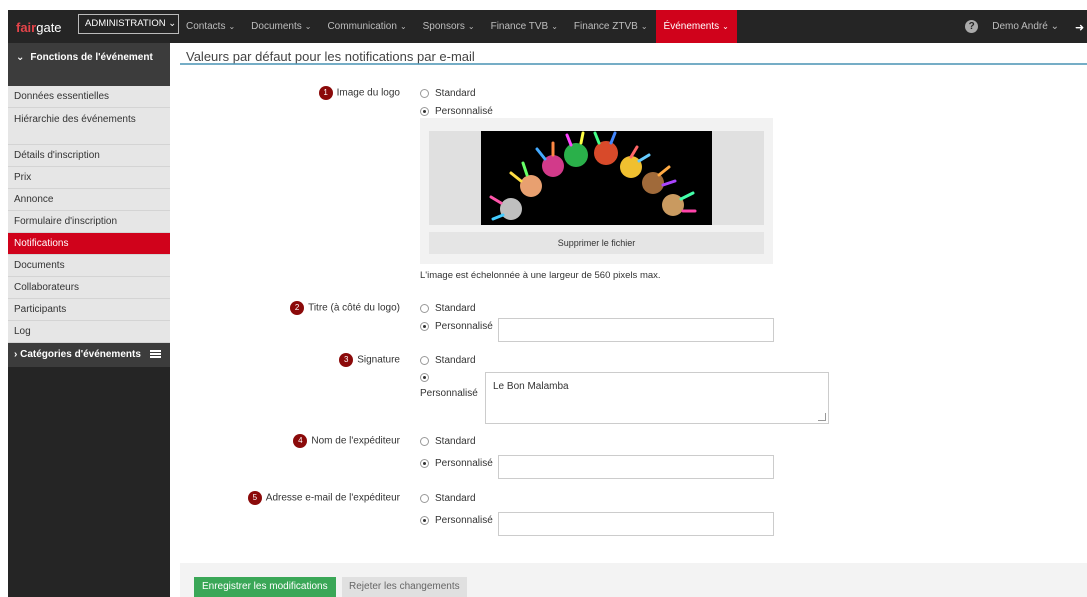  I want to click on signature-option-standard: Standard, so click(448, 360).